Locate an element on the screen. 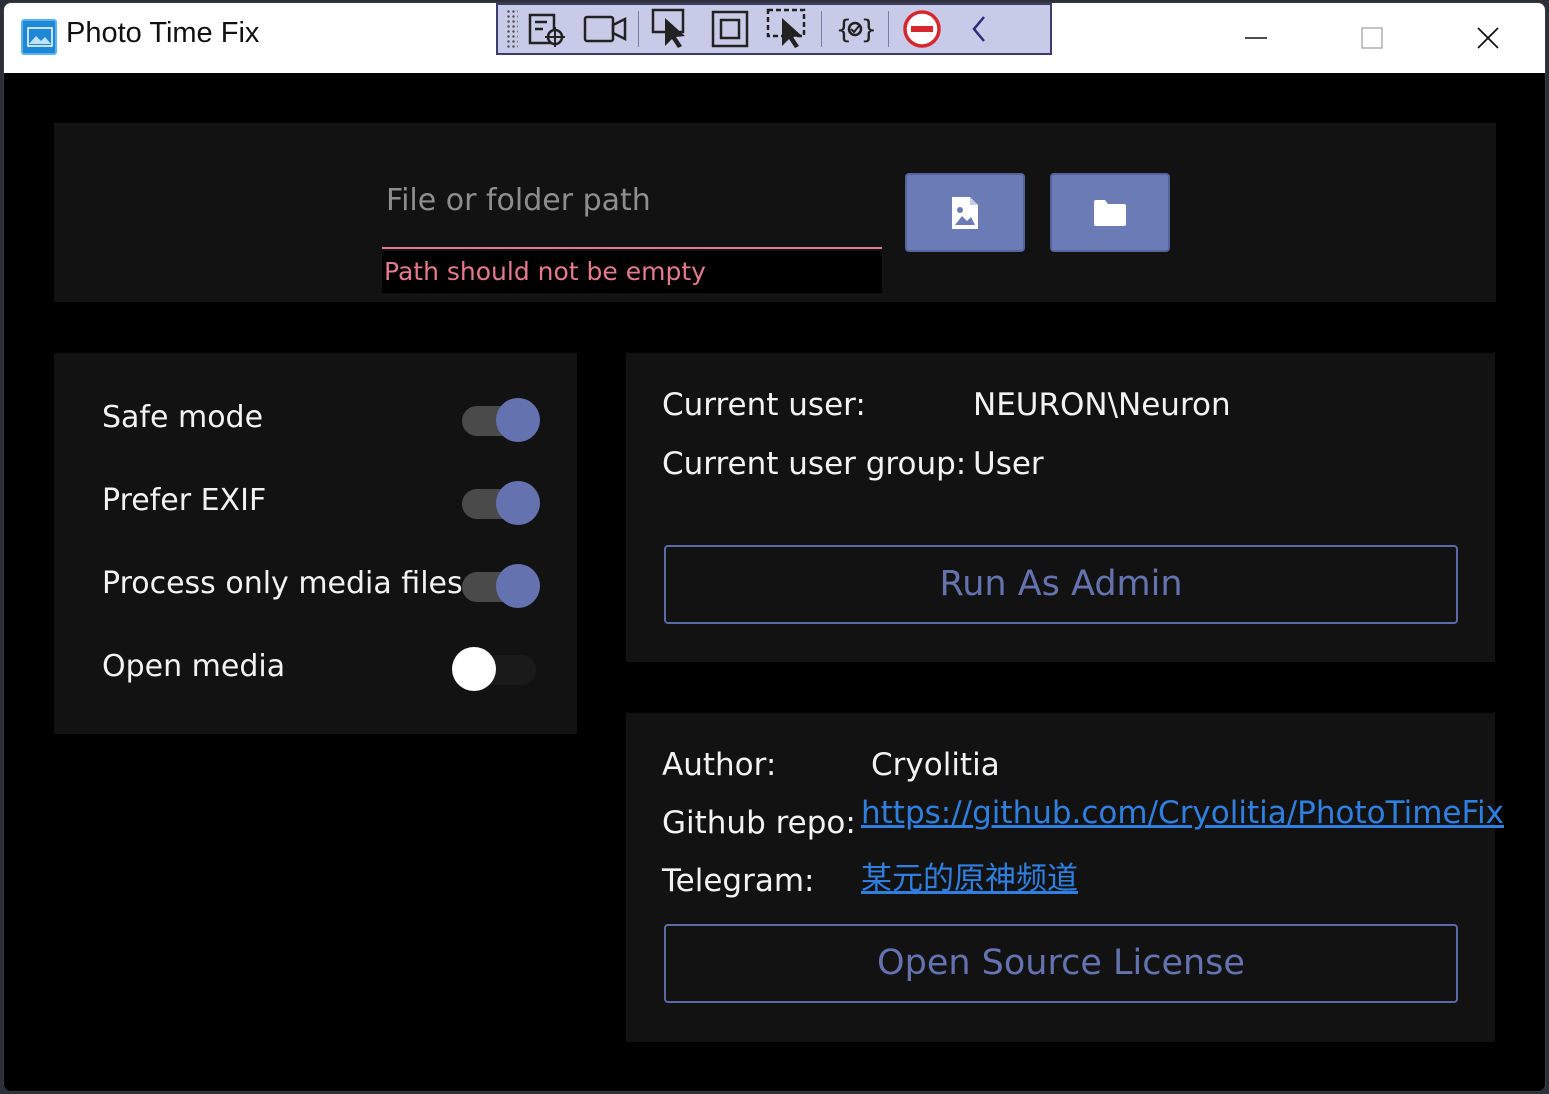 This screenshot has height=1094, width=1549. maximize-button is located at coordinates (1372, 38).